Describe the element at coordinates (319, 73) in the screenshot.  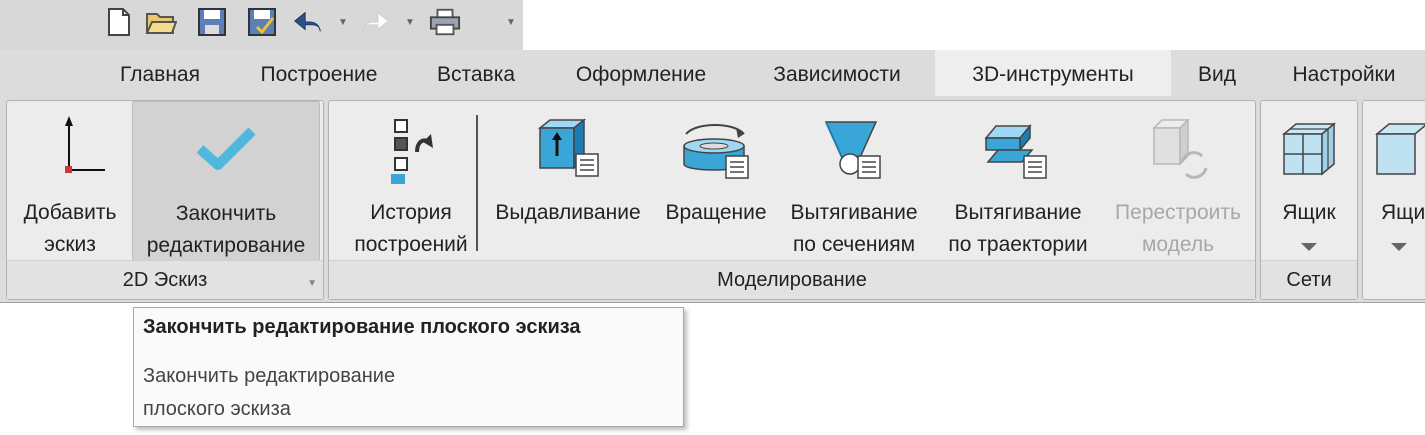
I see `tab-build: Построение` at that location.